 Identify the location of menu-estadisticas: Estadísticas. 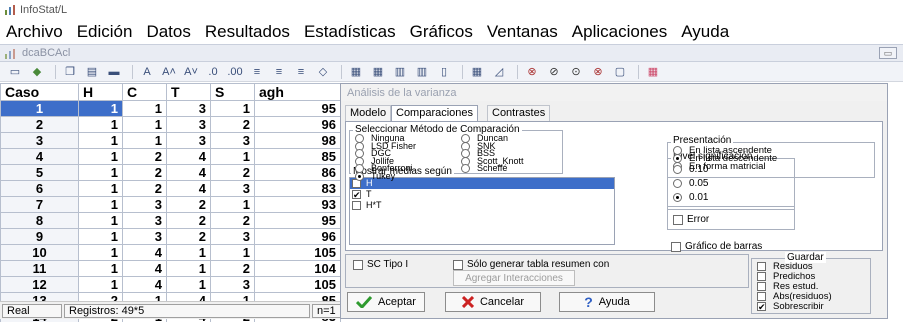
(350, 32).